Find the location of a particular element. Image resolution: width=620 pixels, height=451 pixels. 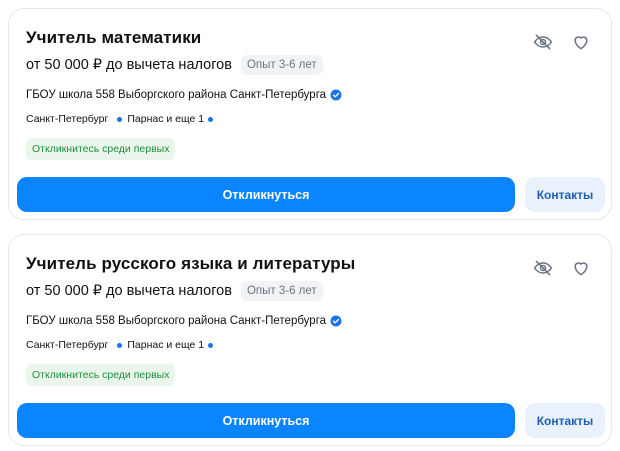

vacancy-title: Учитель математики is located at coordinates (113, 38).